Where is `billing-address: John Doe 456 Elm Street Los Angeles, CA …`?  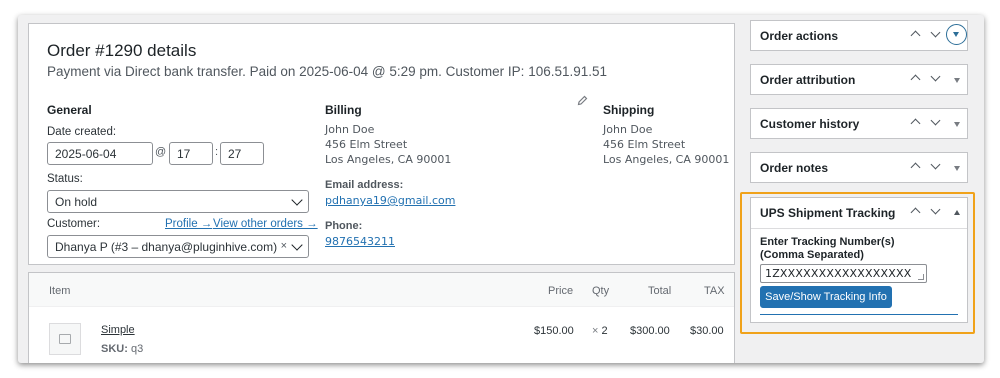
billing-address: John Doe 456 Elm Street Los Angeles, CA … is located at coordinates (388, 144).